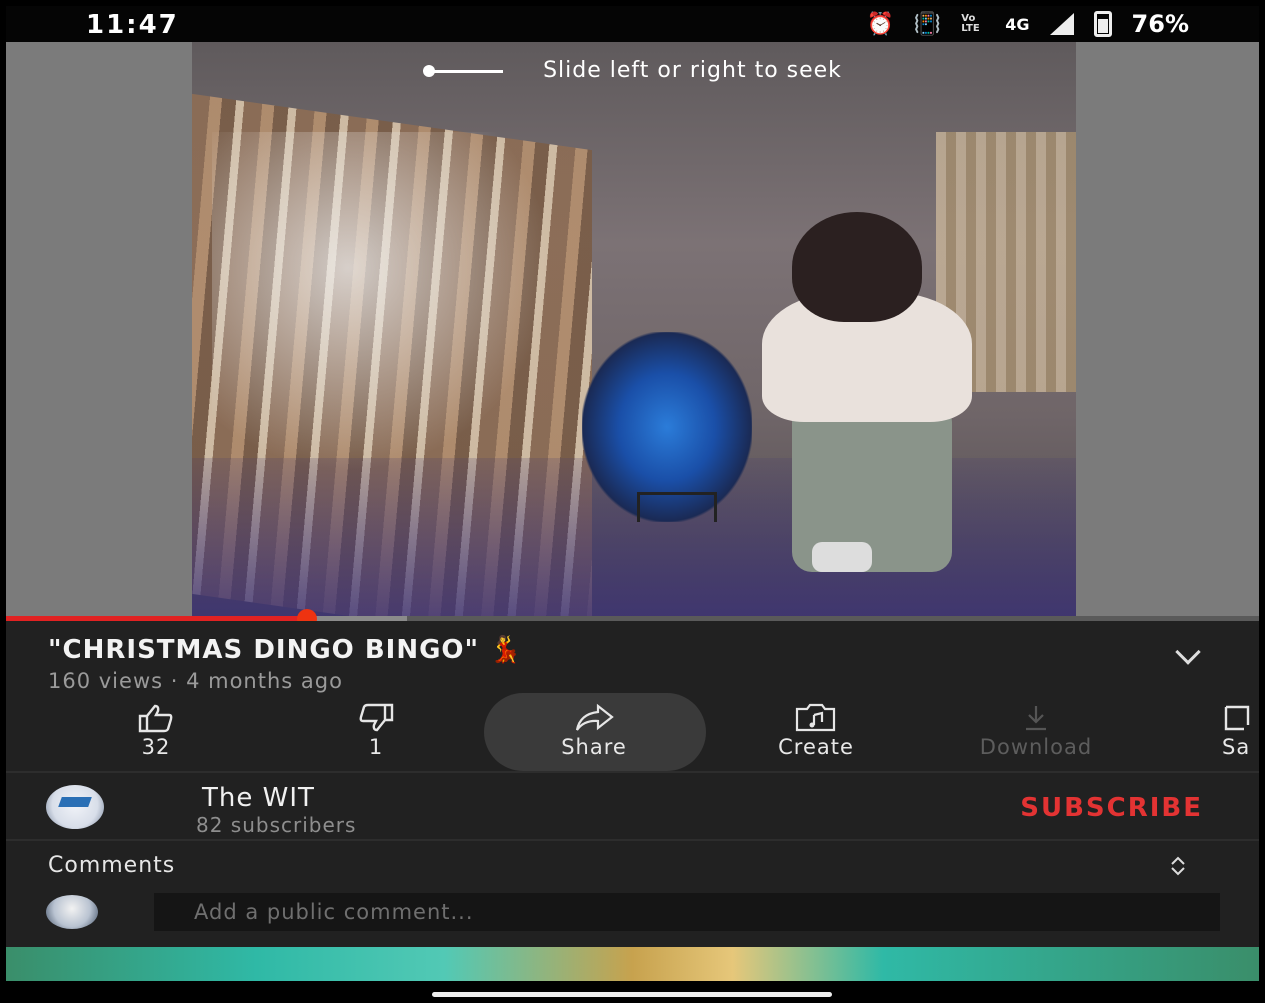  What do you see at coordinates (463, 70) in the screenshot?
I see `seek-slider-icon` at bounding box center [463, 70].